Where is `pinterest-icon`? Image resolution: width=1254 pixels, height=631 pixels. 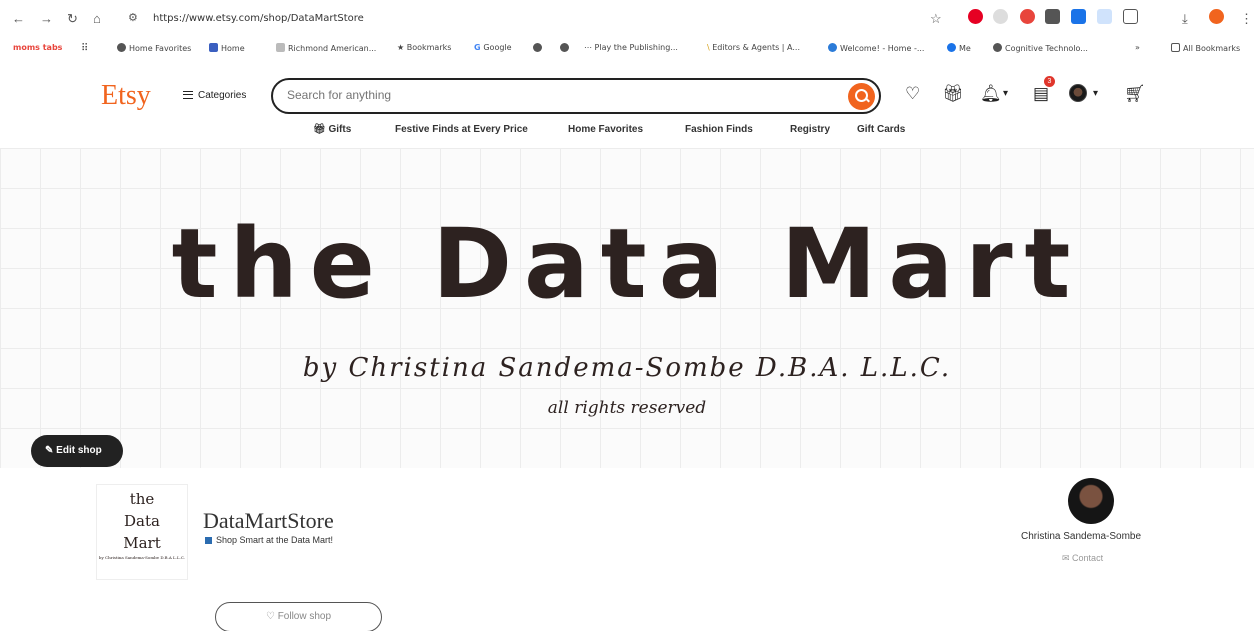
pinterest-icon is located at coordinates (975, 16).